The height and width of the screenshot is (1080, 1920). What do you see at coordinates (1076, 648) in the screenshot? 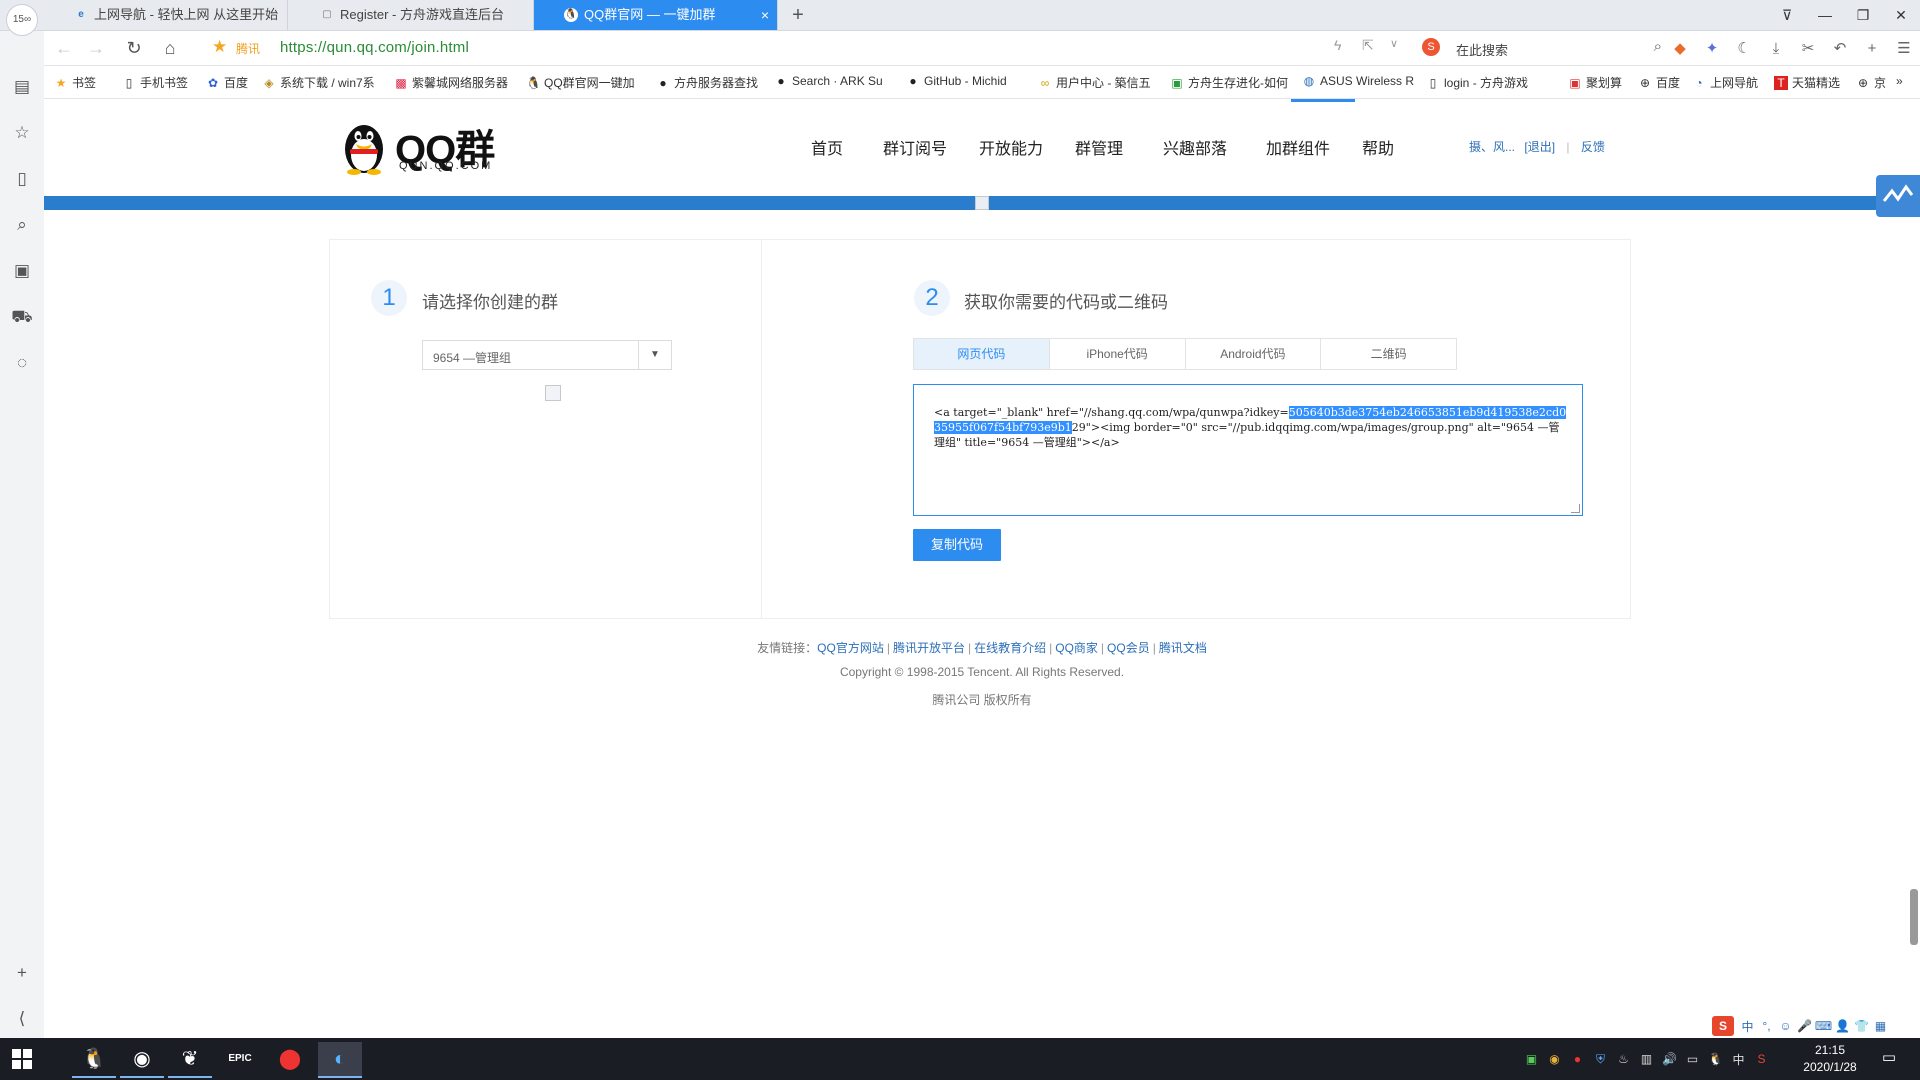
I see `link-qq-merchant: QQ商家` at bounding box center [1076, 648].